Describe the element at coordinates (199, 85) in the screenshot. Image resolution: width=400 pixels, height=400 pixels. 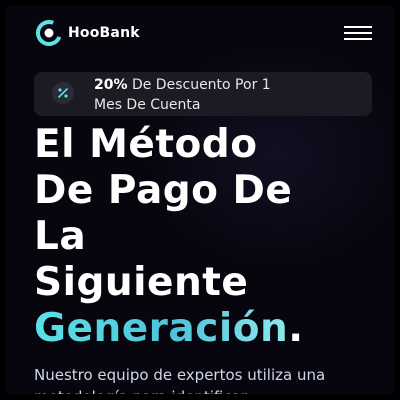
I see `discount-line1: De Descuento Por 1` at that location.